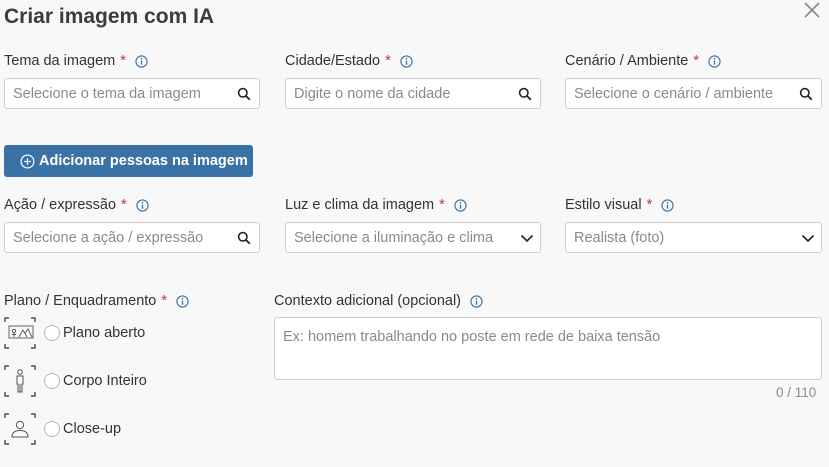 The width and height of the screenshot is (829, 467). I want to click on acao-field: Selecione a ação / expressão, so click(132, 237).